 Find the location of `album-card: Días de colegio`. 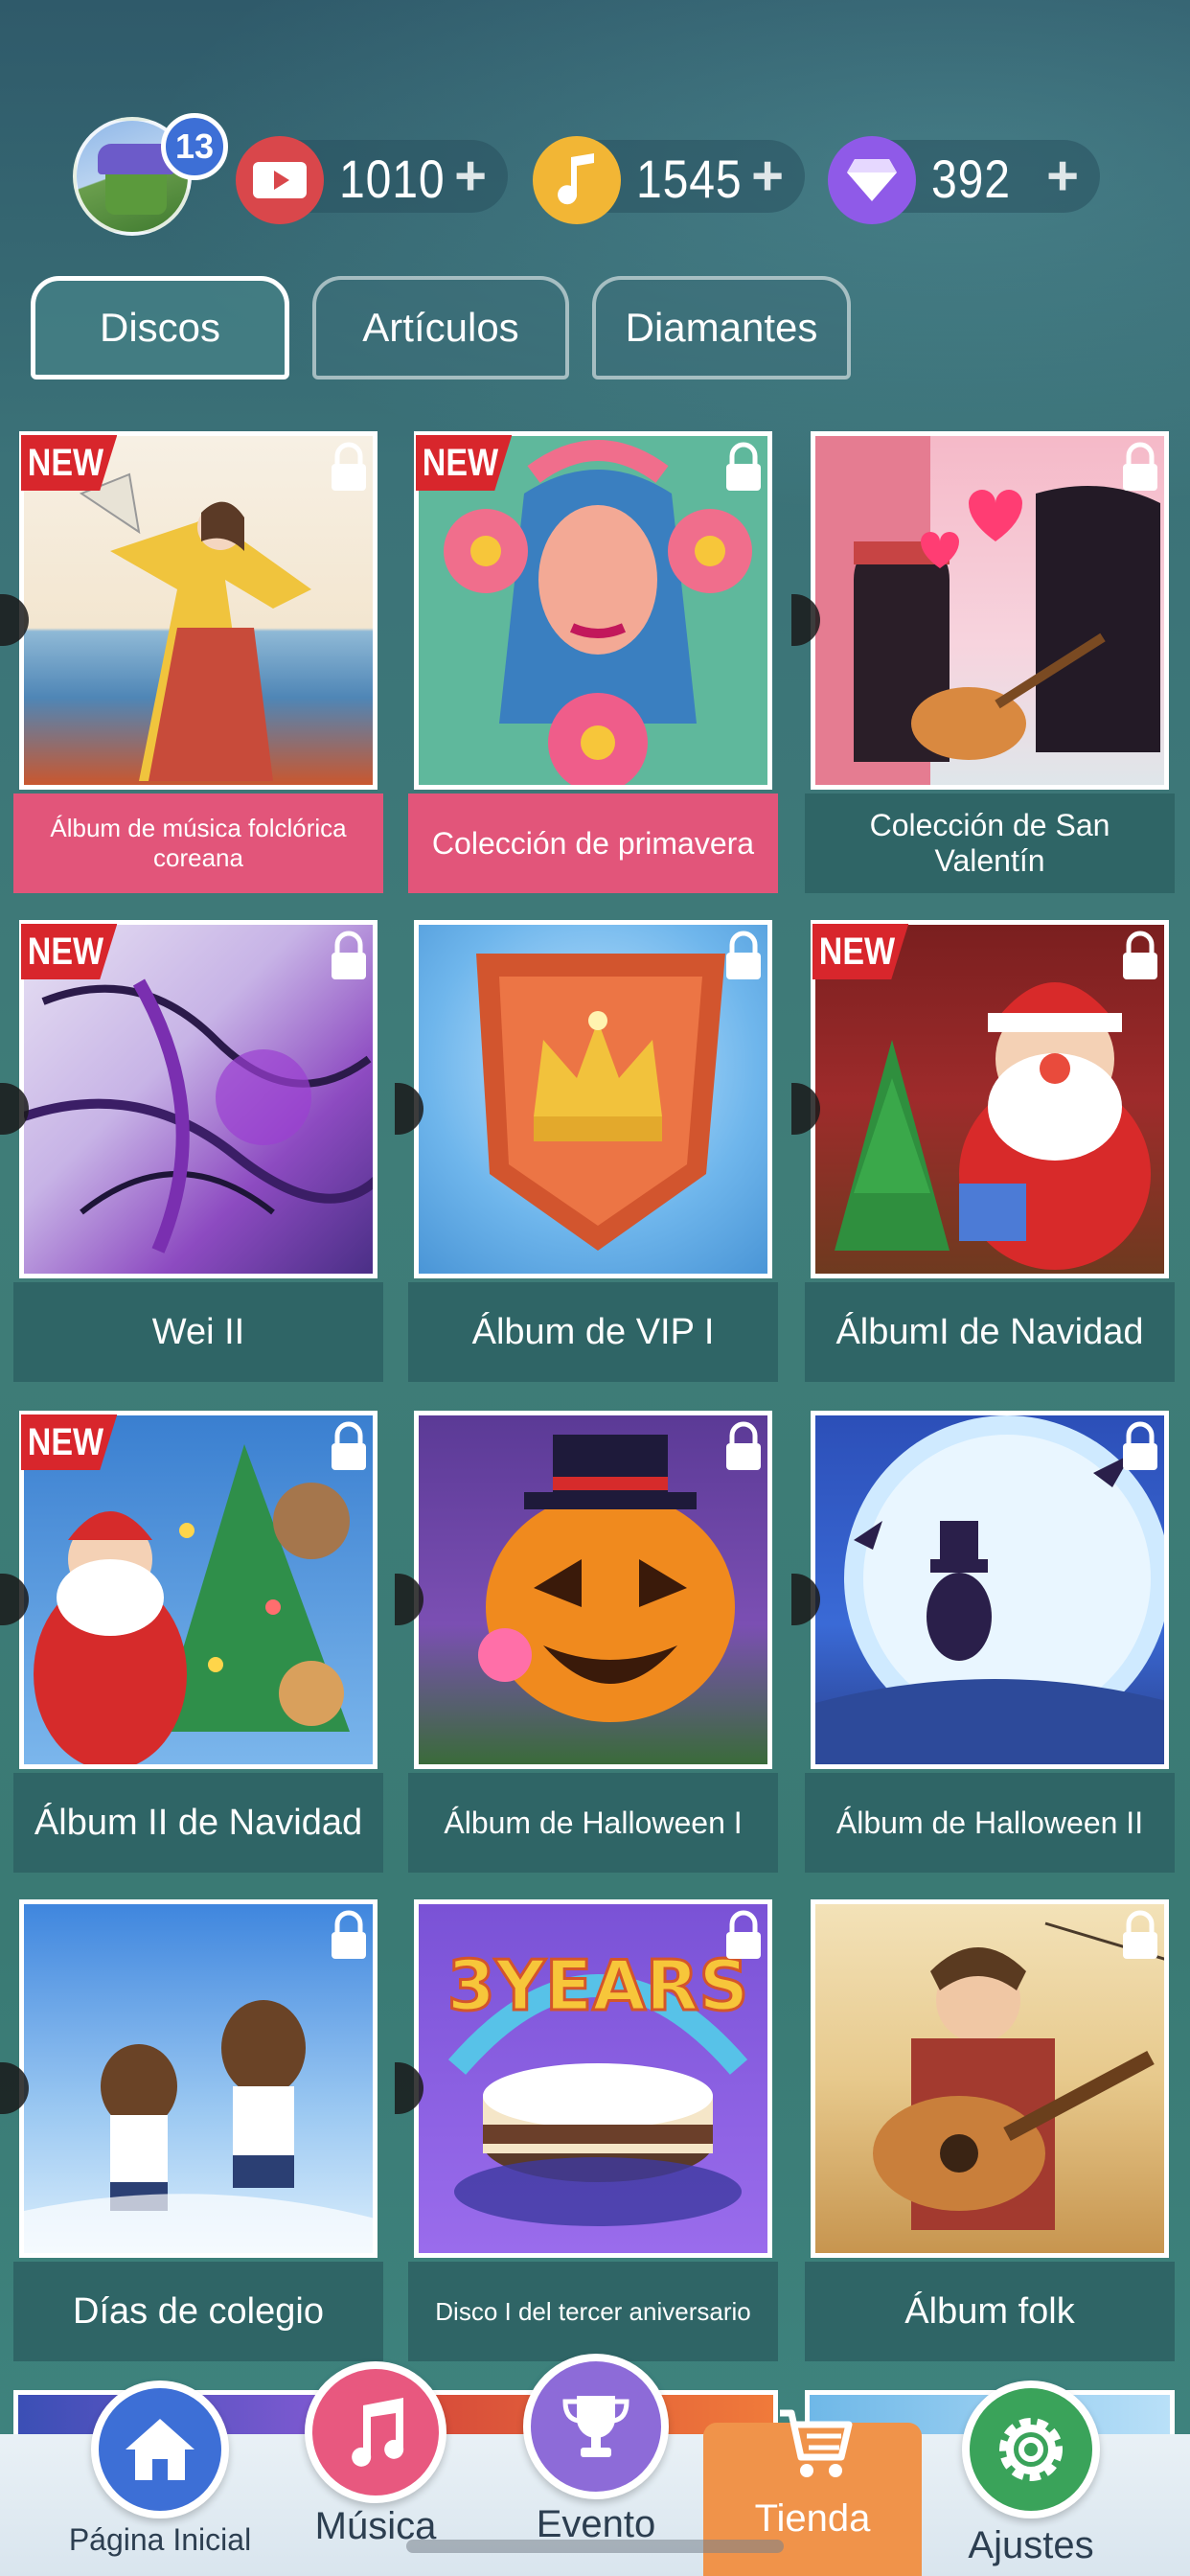

album-card: Días de colegio is located at coordinates (191, 2127).